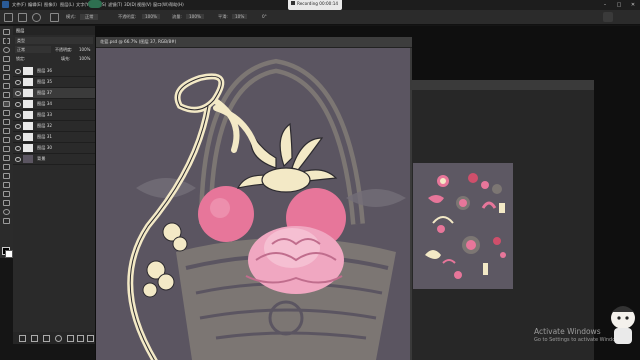  I want to click on type-tool-icon, so click(6, 176).